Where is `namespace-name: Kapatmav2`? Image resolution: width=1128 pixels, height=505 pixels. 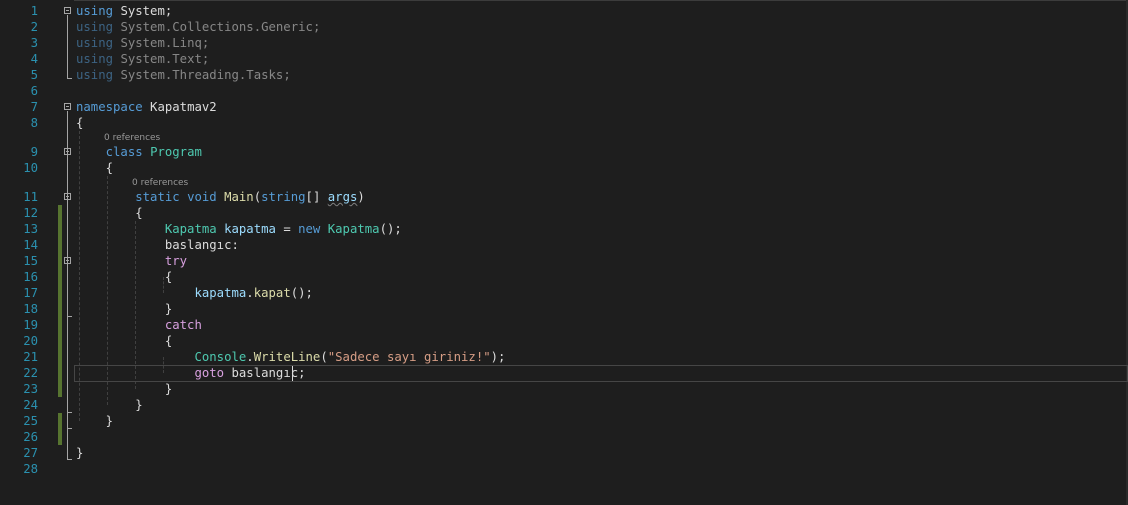 namespace-name: Kapatmav2 is located at coordinates (183, 107).